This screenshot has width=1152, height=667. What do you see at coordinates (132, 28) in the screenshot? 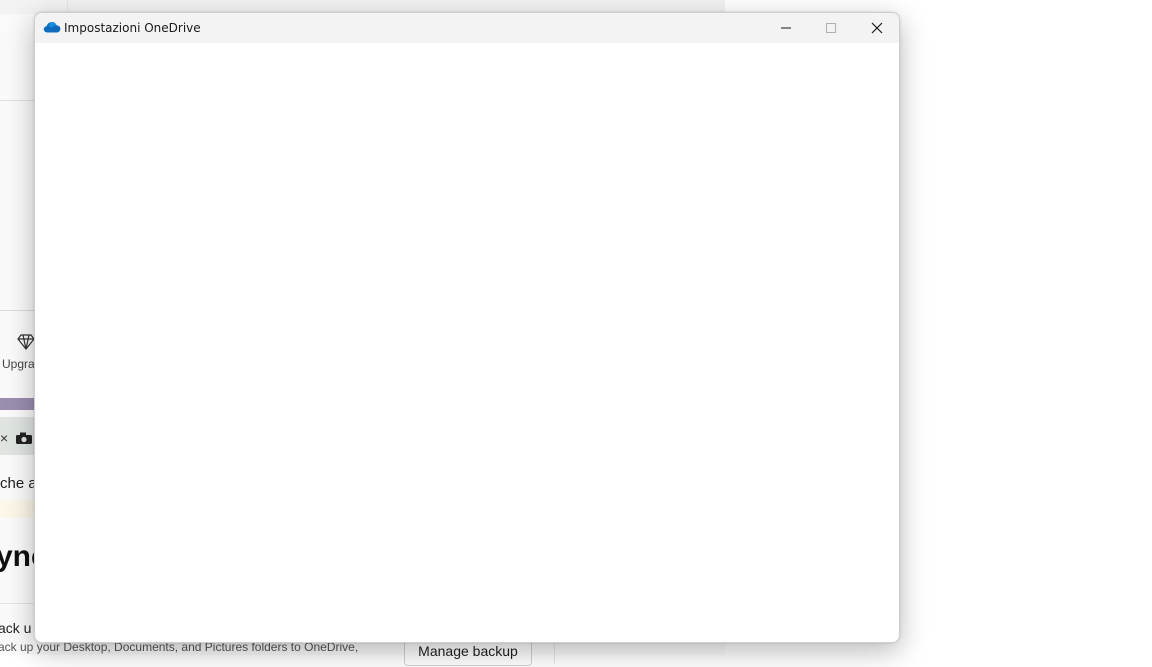
I see `window-title: Impostazioni OneDrive` at bounding box center [132, 28].